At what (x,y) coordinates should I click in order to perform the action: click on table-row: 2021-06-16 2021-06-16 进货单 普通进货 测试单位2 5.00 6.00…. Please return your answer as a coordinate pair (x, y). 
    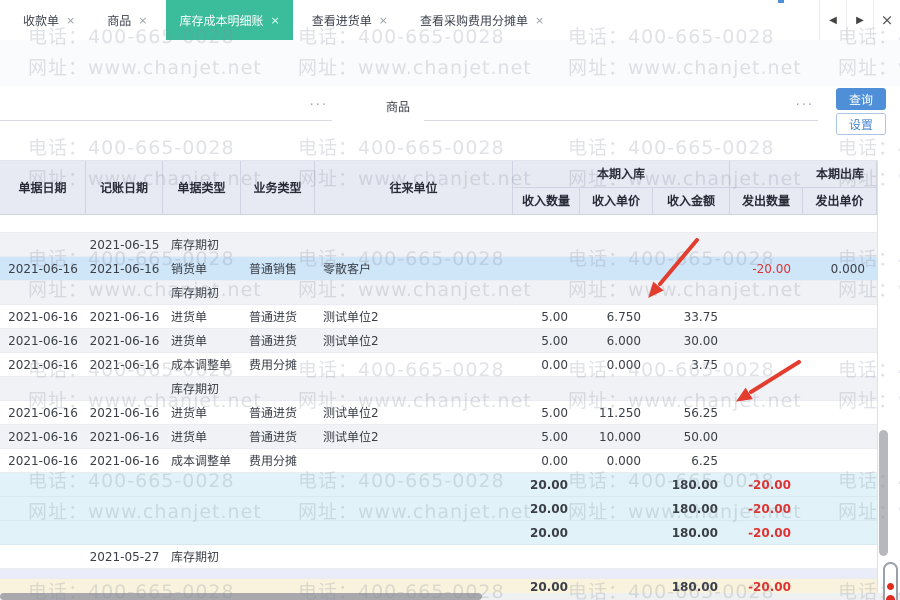
    Looking at the image, I should click on (438, 341).